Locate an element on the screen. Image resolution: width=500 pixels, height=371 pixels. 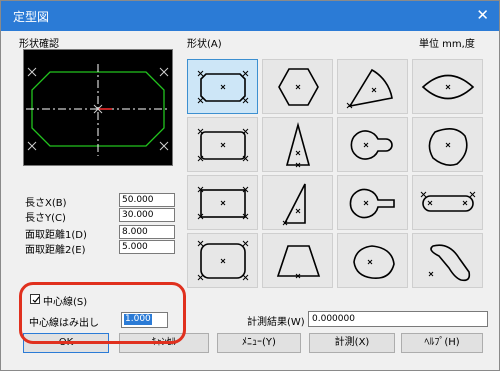
shape-right-triangle is located at coordinates (297, 202).